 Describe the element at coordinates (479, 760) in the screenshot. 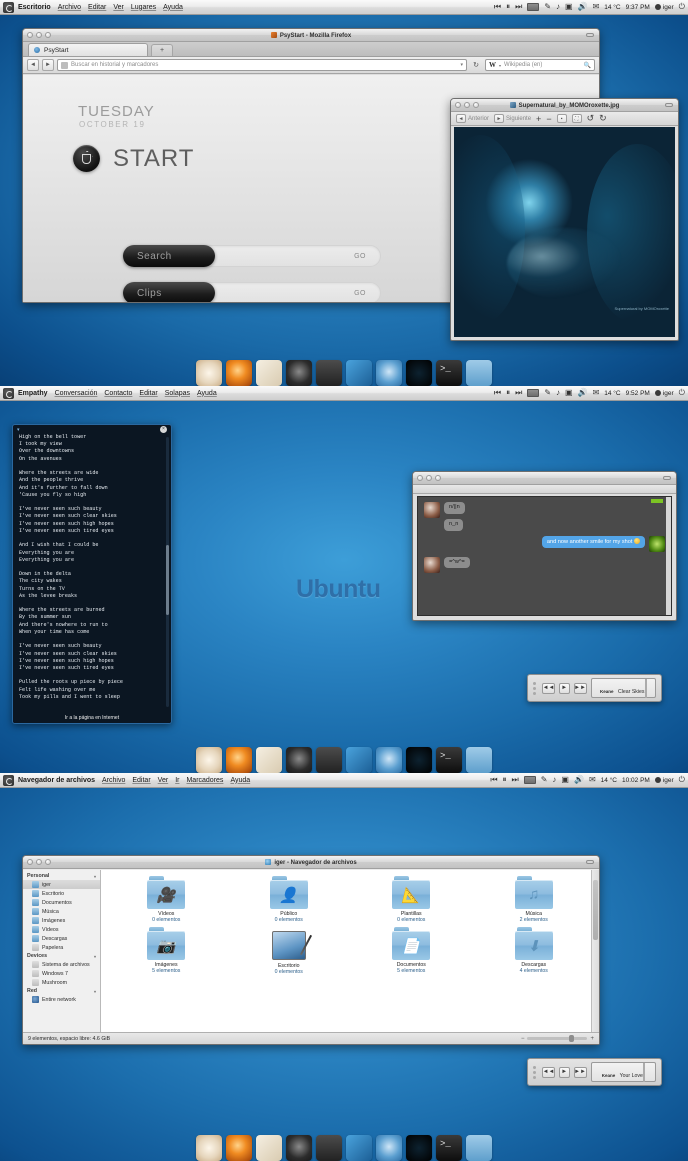

I see `dock-icon-folder` at that location.